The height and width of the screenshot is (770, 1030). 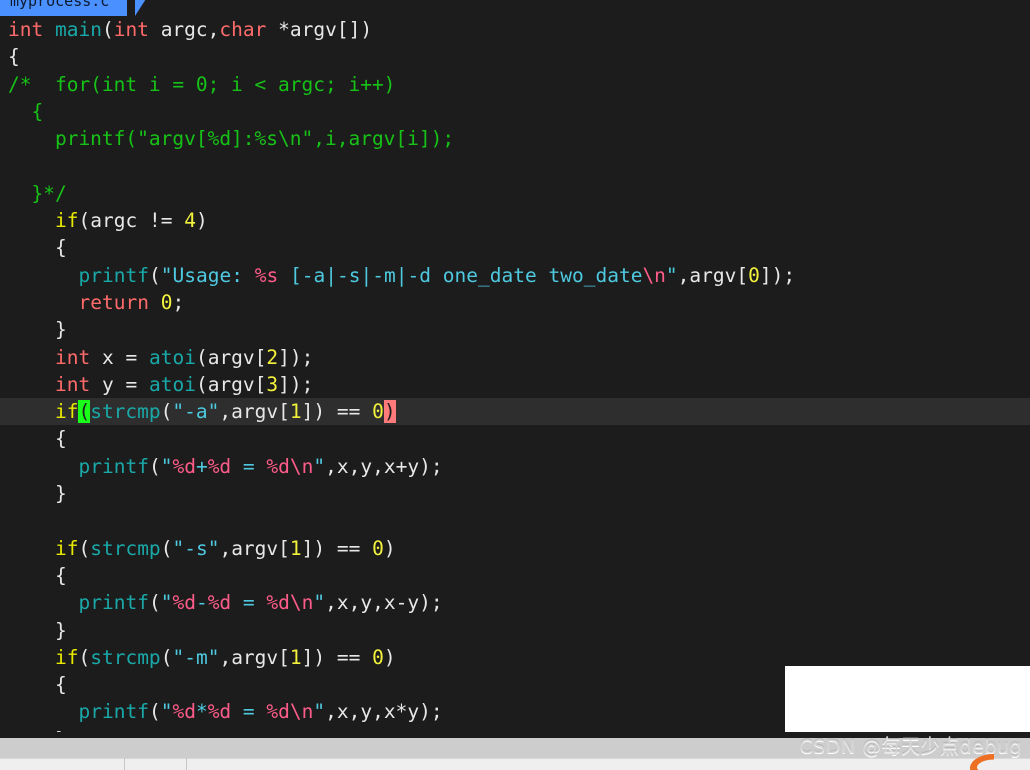 I want to click on tab-myprocess-c: myprocess.c, so click(x=64, y=8).